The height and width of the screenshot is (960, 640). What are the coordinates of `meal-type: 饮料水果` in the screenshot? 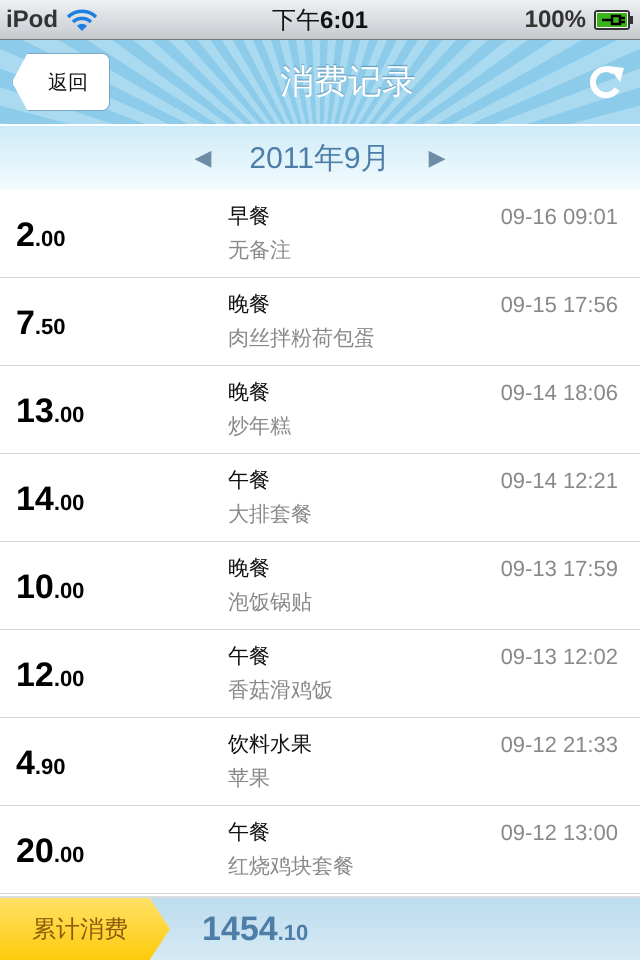 It's located at (270, 744).